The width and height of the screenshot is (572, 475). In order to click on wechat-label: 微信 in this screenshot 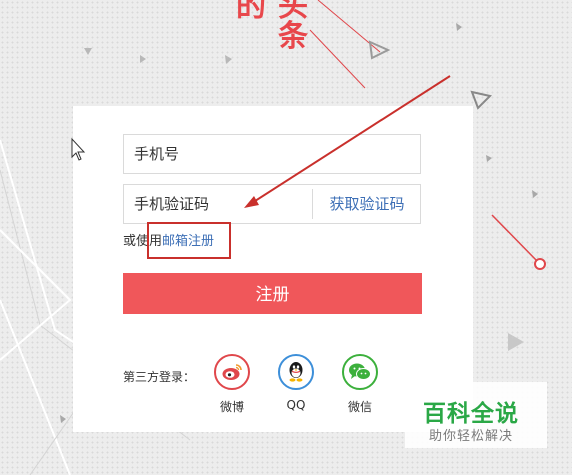, I will do `click(359, 407)`.